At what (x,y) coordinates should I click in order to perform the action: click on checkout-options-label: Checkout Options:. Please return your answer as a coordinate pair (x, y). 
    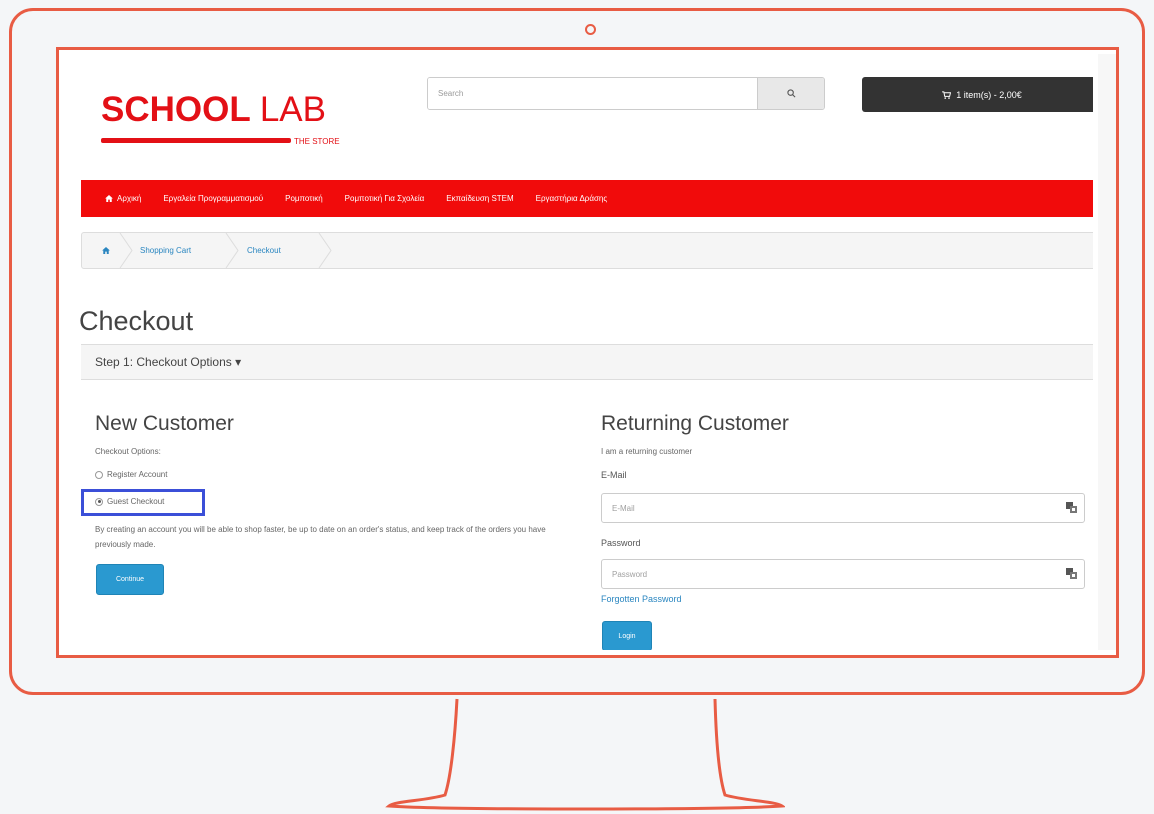
    Looking at the image, I should click on (128, 451).